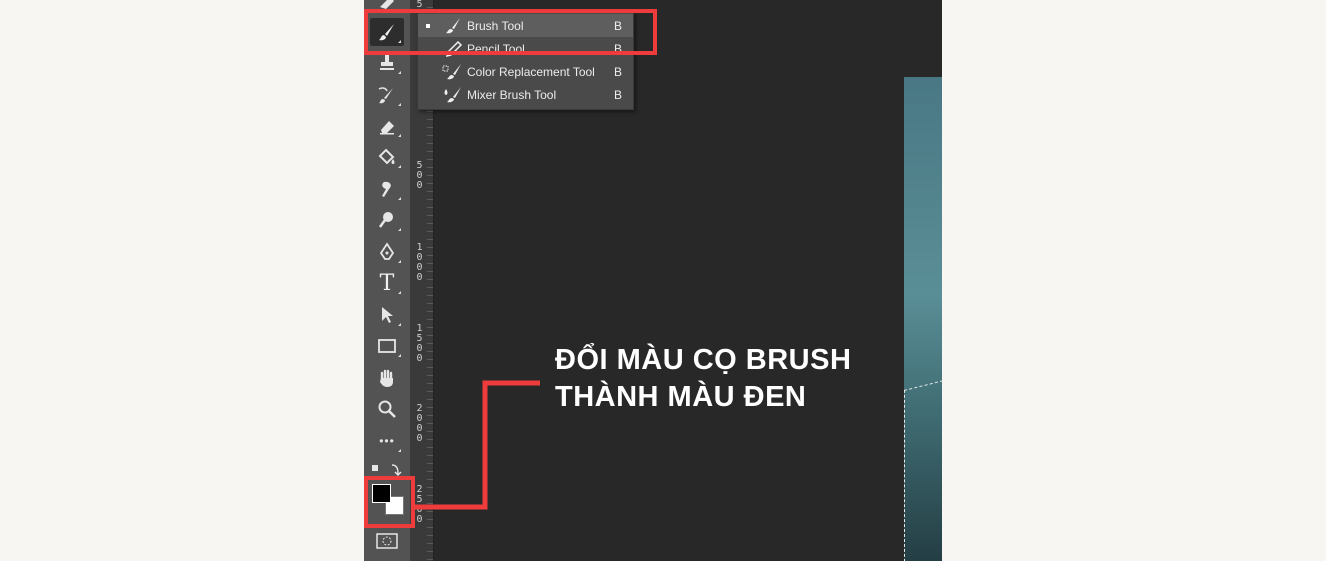  I want to click on callout-connector, so click(477, 445).